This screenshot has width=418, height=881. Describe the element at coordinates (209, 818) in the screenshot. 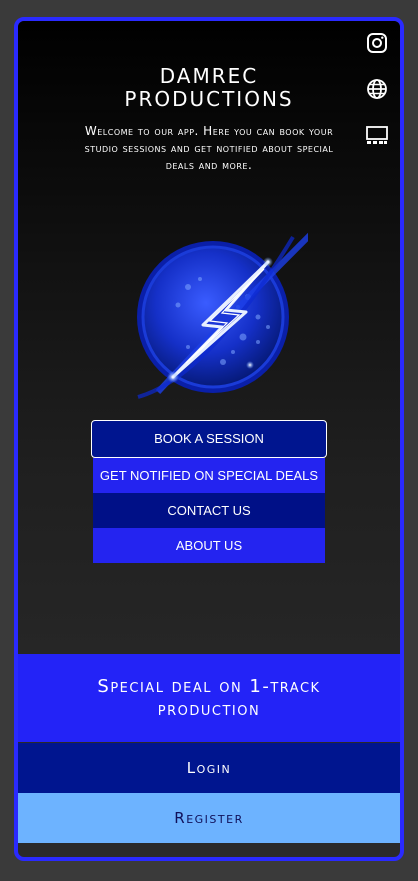

I see `register-button: Register` at that location.